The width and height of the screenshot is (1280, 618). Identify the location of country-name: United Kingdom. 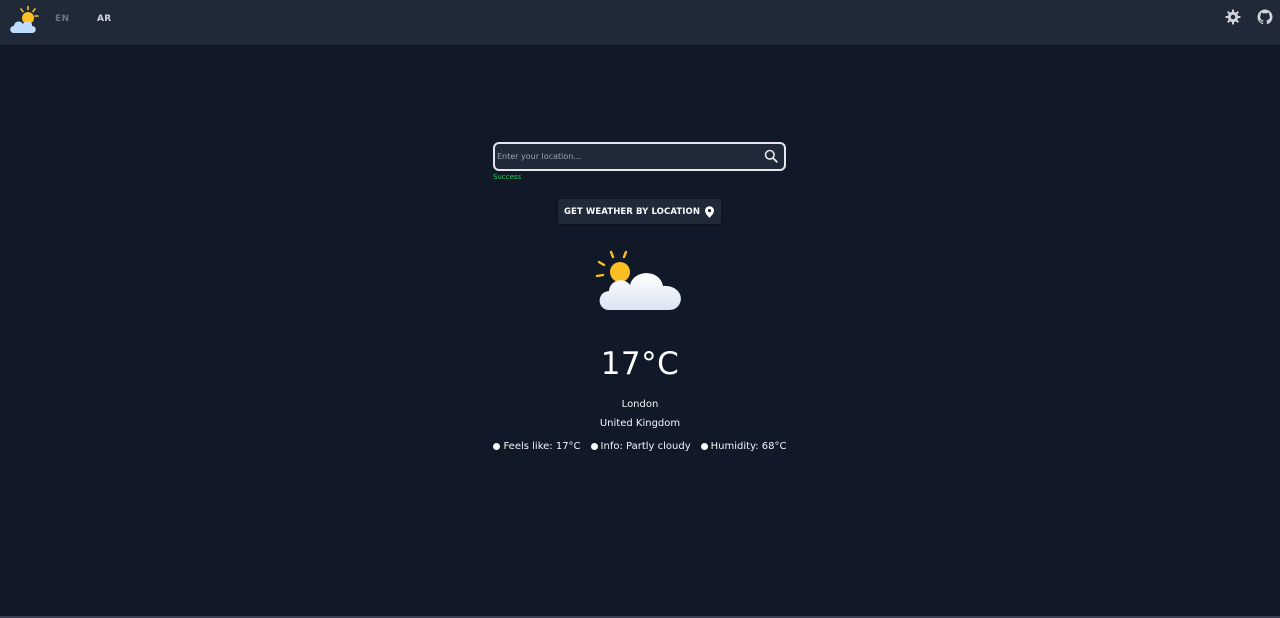
(640, 423).